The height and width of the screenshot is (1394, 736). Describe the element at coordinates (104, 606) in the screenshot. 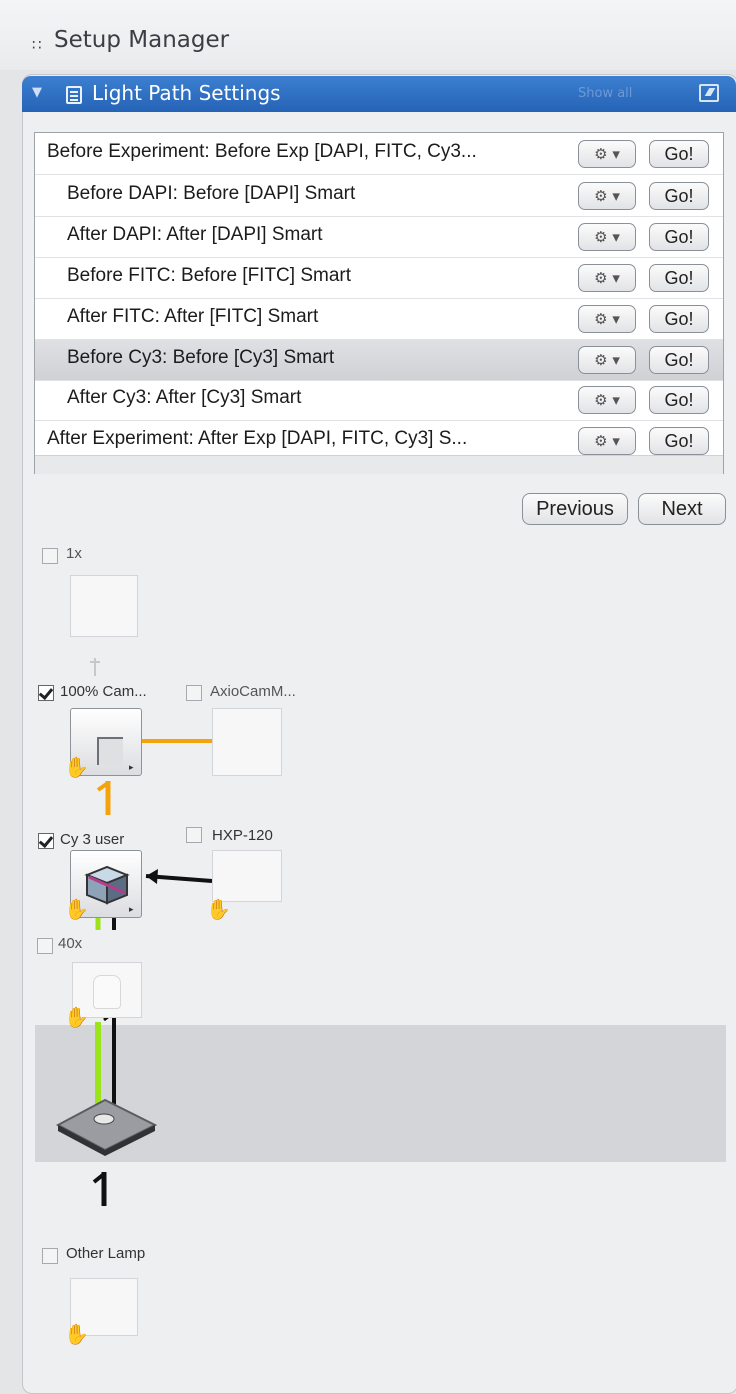

I see `tube-lens-tile` at that location.